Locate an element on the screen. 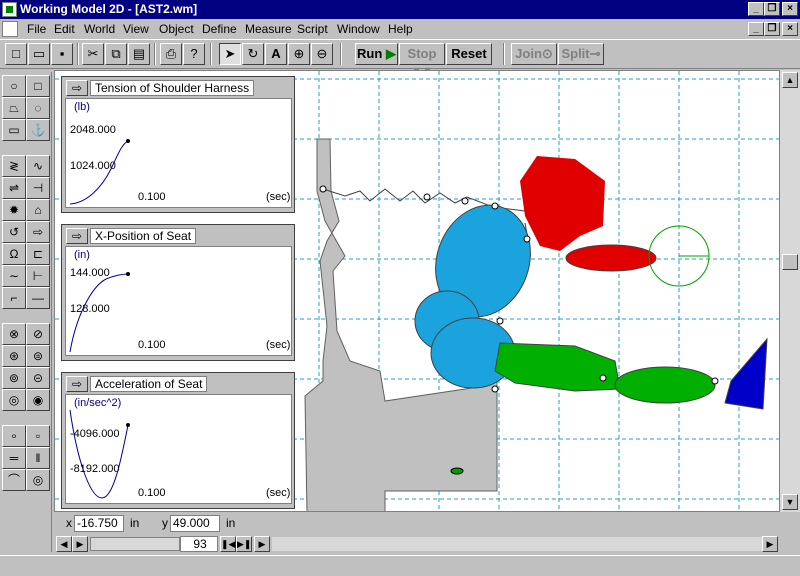 Image resolution: width=800 pixels, height=576 pixels. menu-script: Script is located at coordinates (312, 29).